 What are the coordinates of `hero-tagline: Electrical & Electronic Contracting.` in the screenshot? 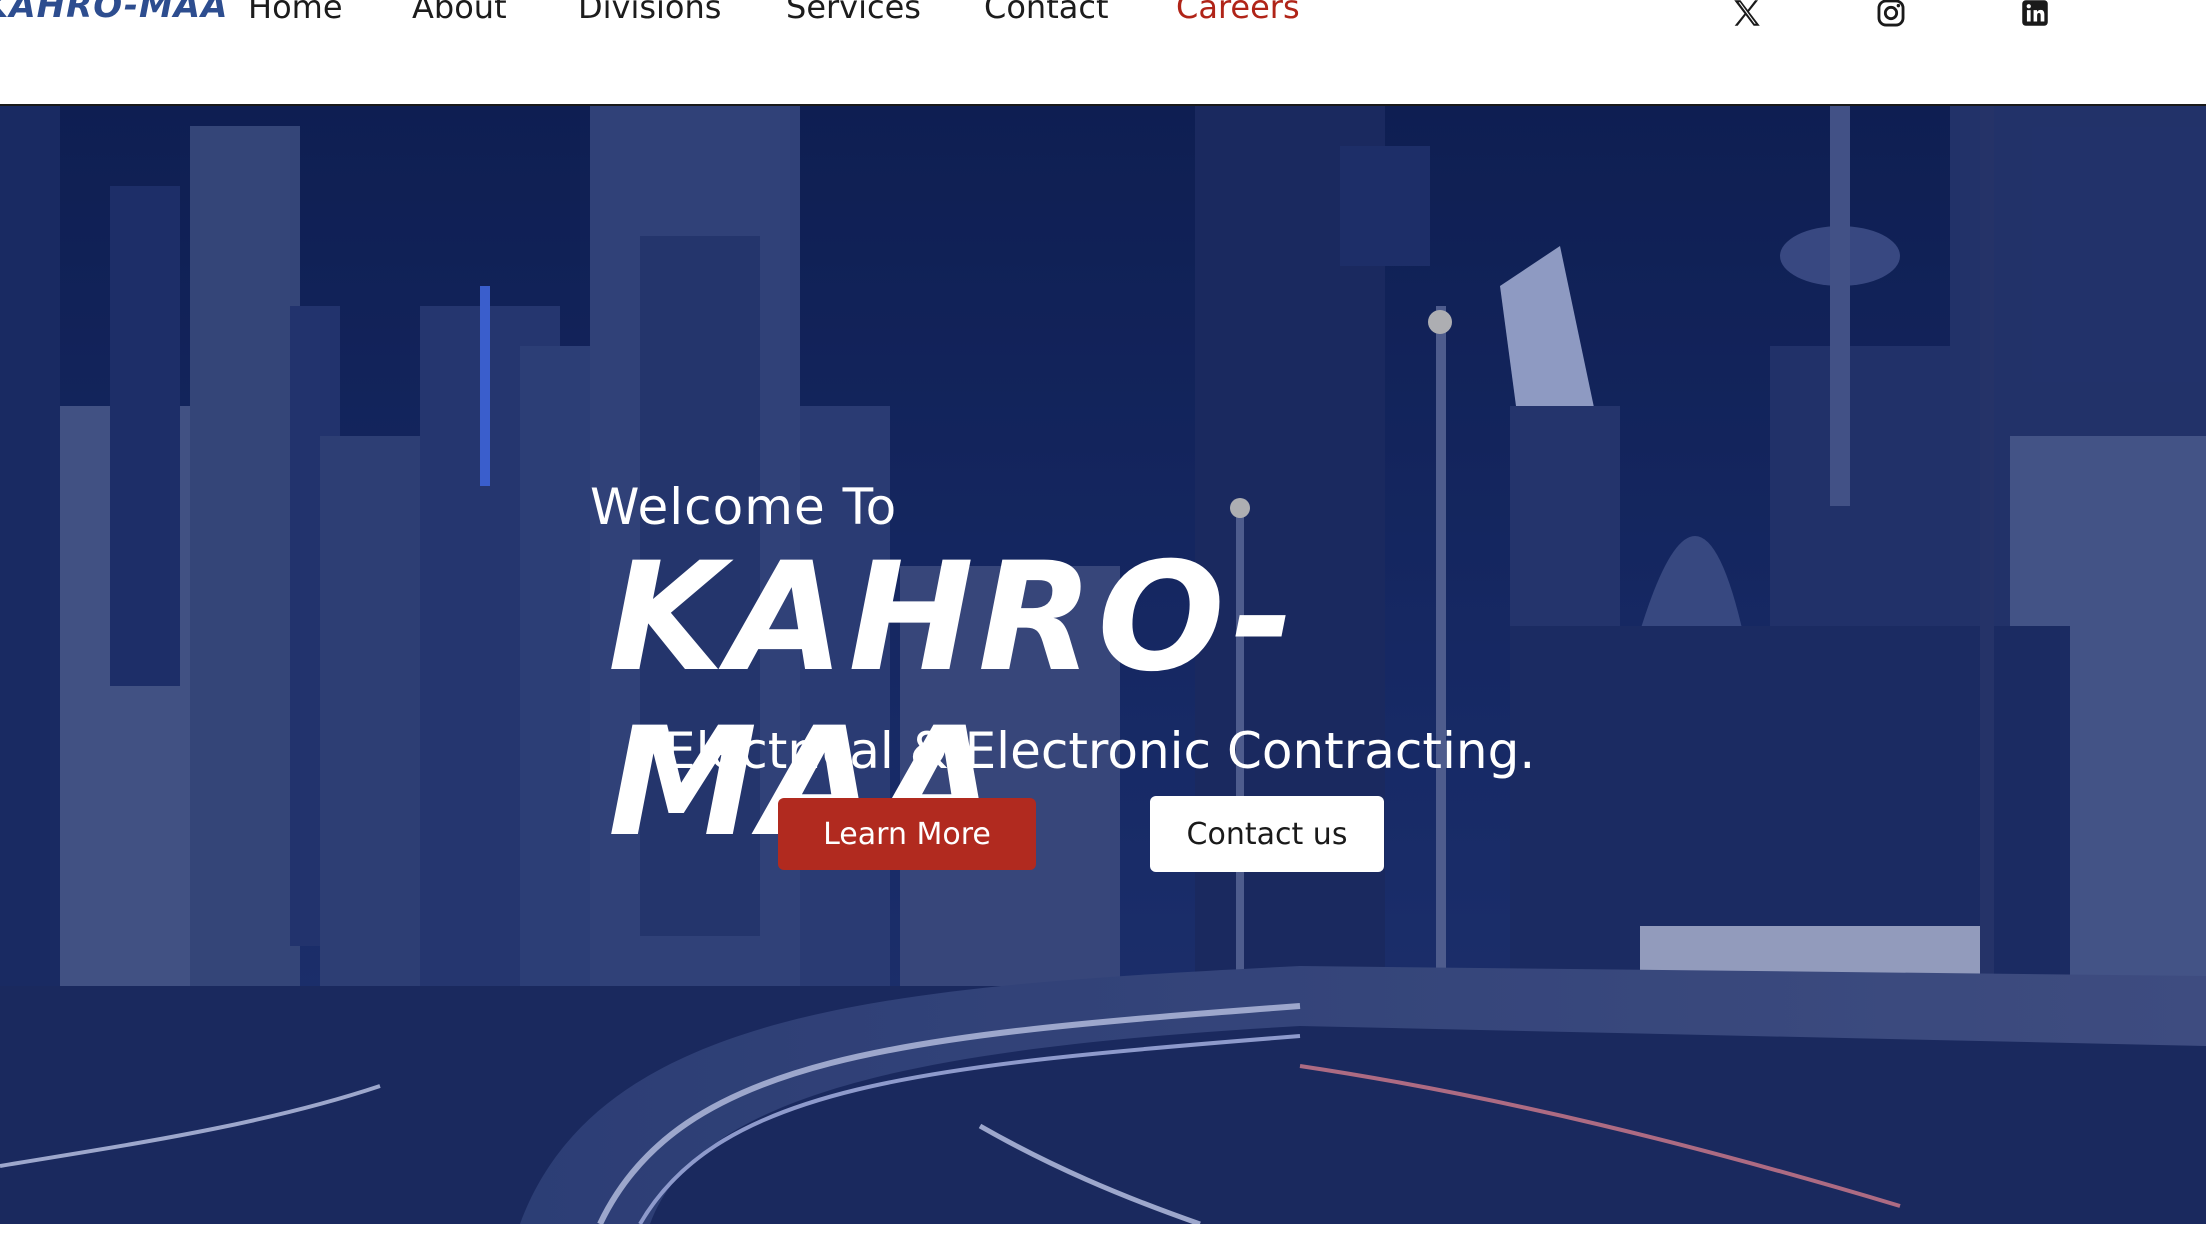 It's located at (1100, 751).